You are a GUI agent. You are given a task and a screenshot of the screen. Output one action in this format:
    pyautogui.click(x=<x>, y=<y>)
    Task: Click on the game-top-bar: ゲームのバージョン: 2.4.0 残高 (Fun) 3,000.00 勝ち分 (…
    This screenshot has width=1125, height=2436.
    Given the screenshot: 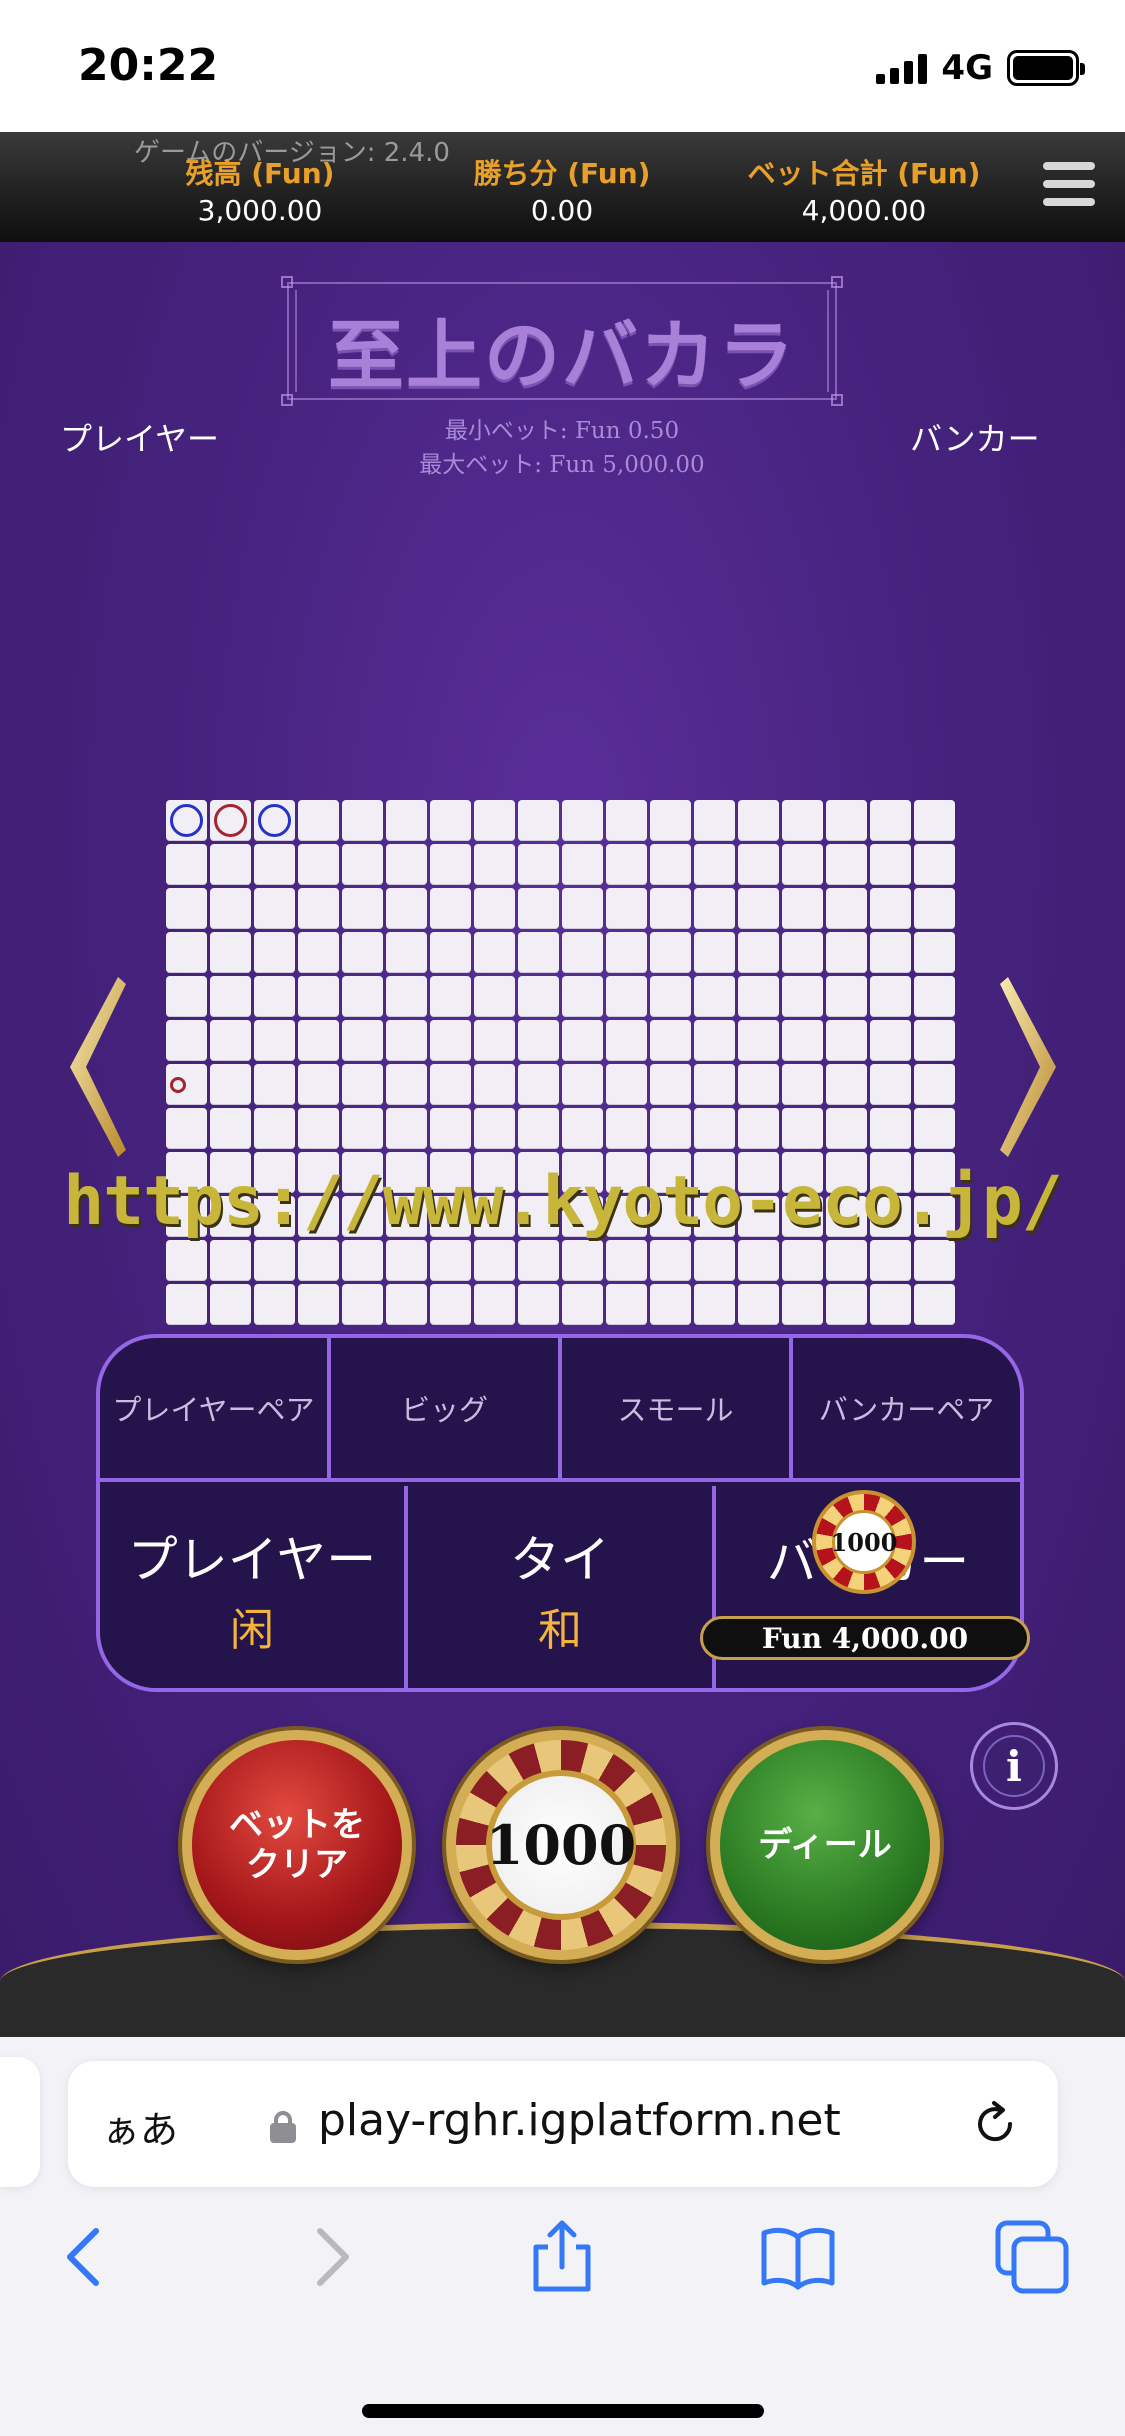 What is the action you would take?
    pyautogui.click(x=562, y=187)
    